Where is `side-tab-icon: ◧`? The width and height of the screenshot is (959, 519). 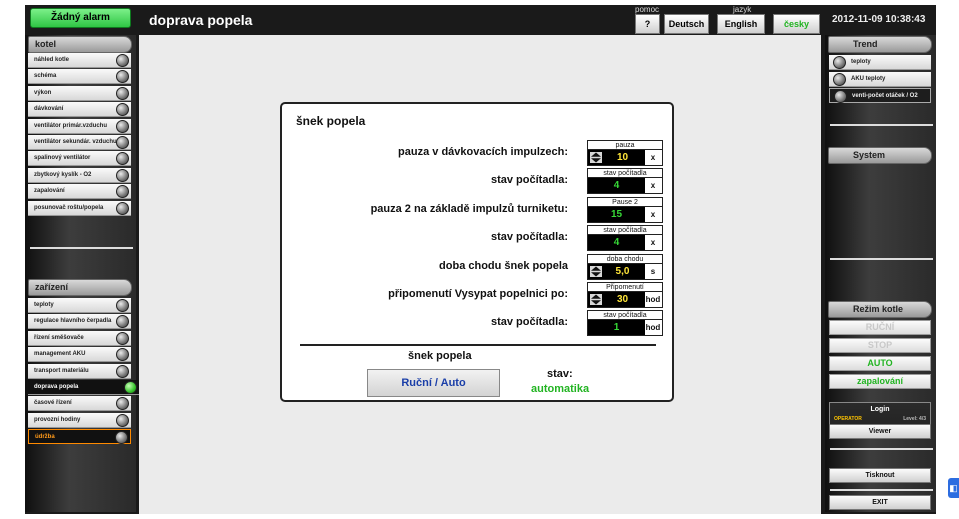 side-tab-icon: ◧ is located at coordinates (953, 488).